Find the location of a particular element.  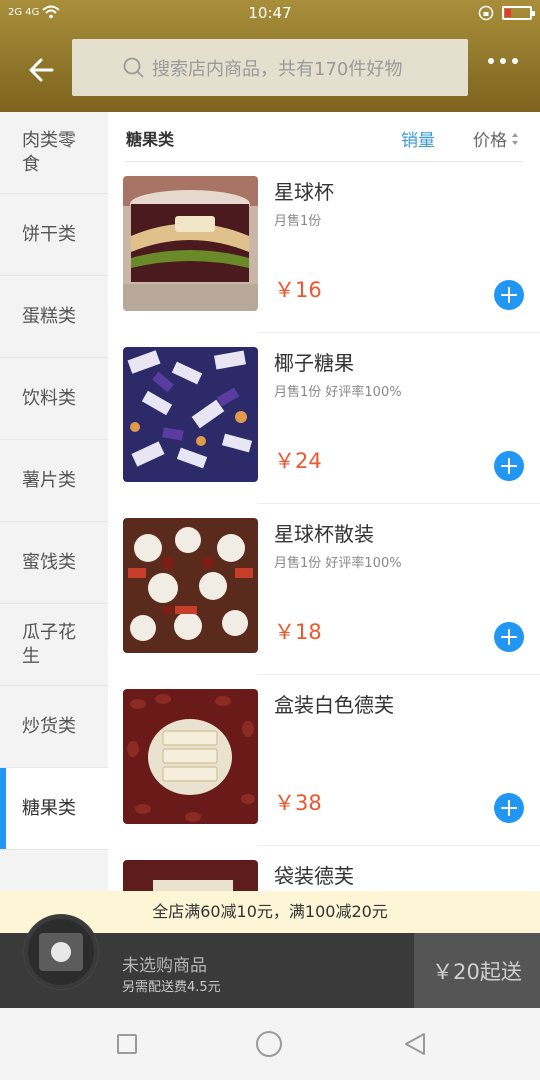

sidebar-item-drinks: 饮料类 is located at coordinates (54, 399).